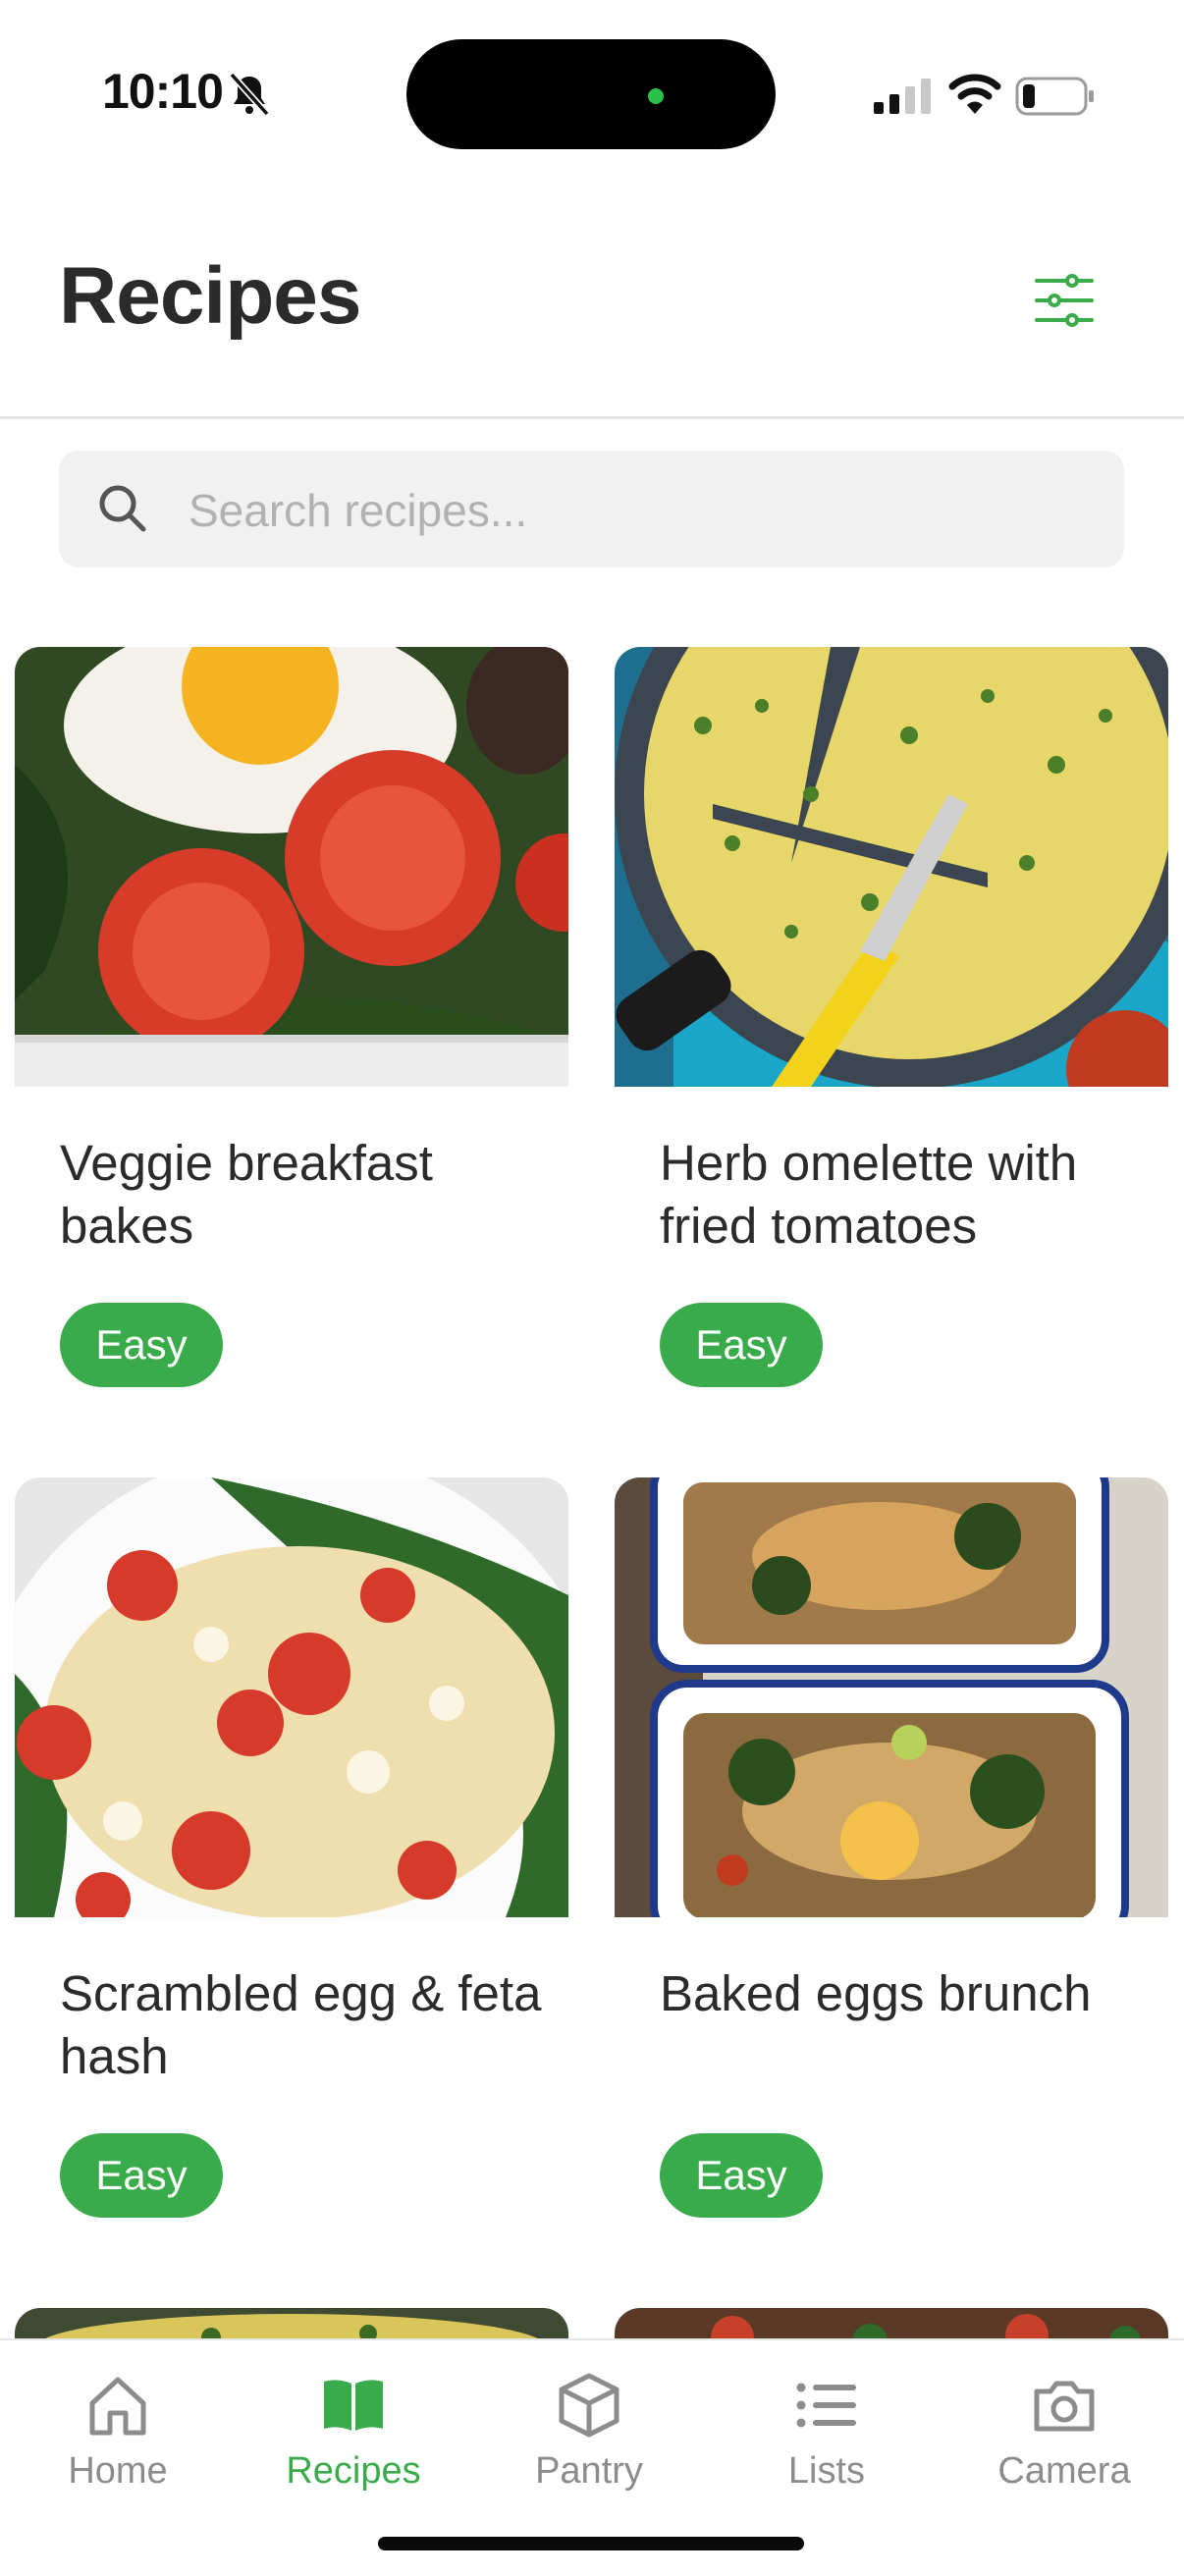 The image size is (1184, 2576). I want to click on nav-item-pantry: Pantry, so click(589, 2443).